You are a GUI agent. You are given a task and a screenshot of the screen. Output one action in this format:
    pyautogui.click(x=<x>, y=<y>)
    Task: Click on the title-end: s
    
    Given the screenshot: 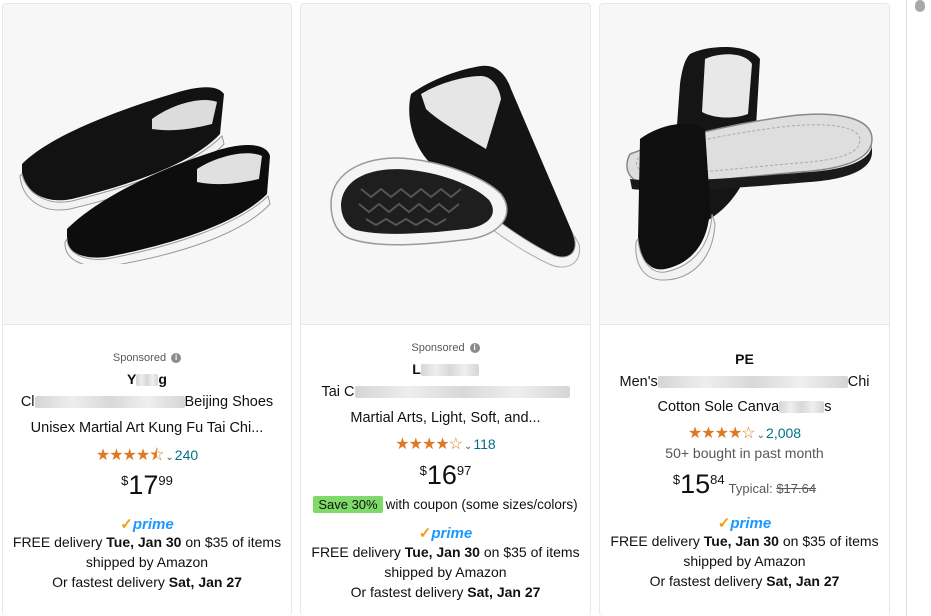 What is the action you would take?
    pyautogui.click(x=828, y=407)
    